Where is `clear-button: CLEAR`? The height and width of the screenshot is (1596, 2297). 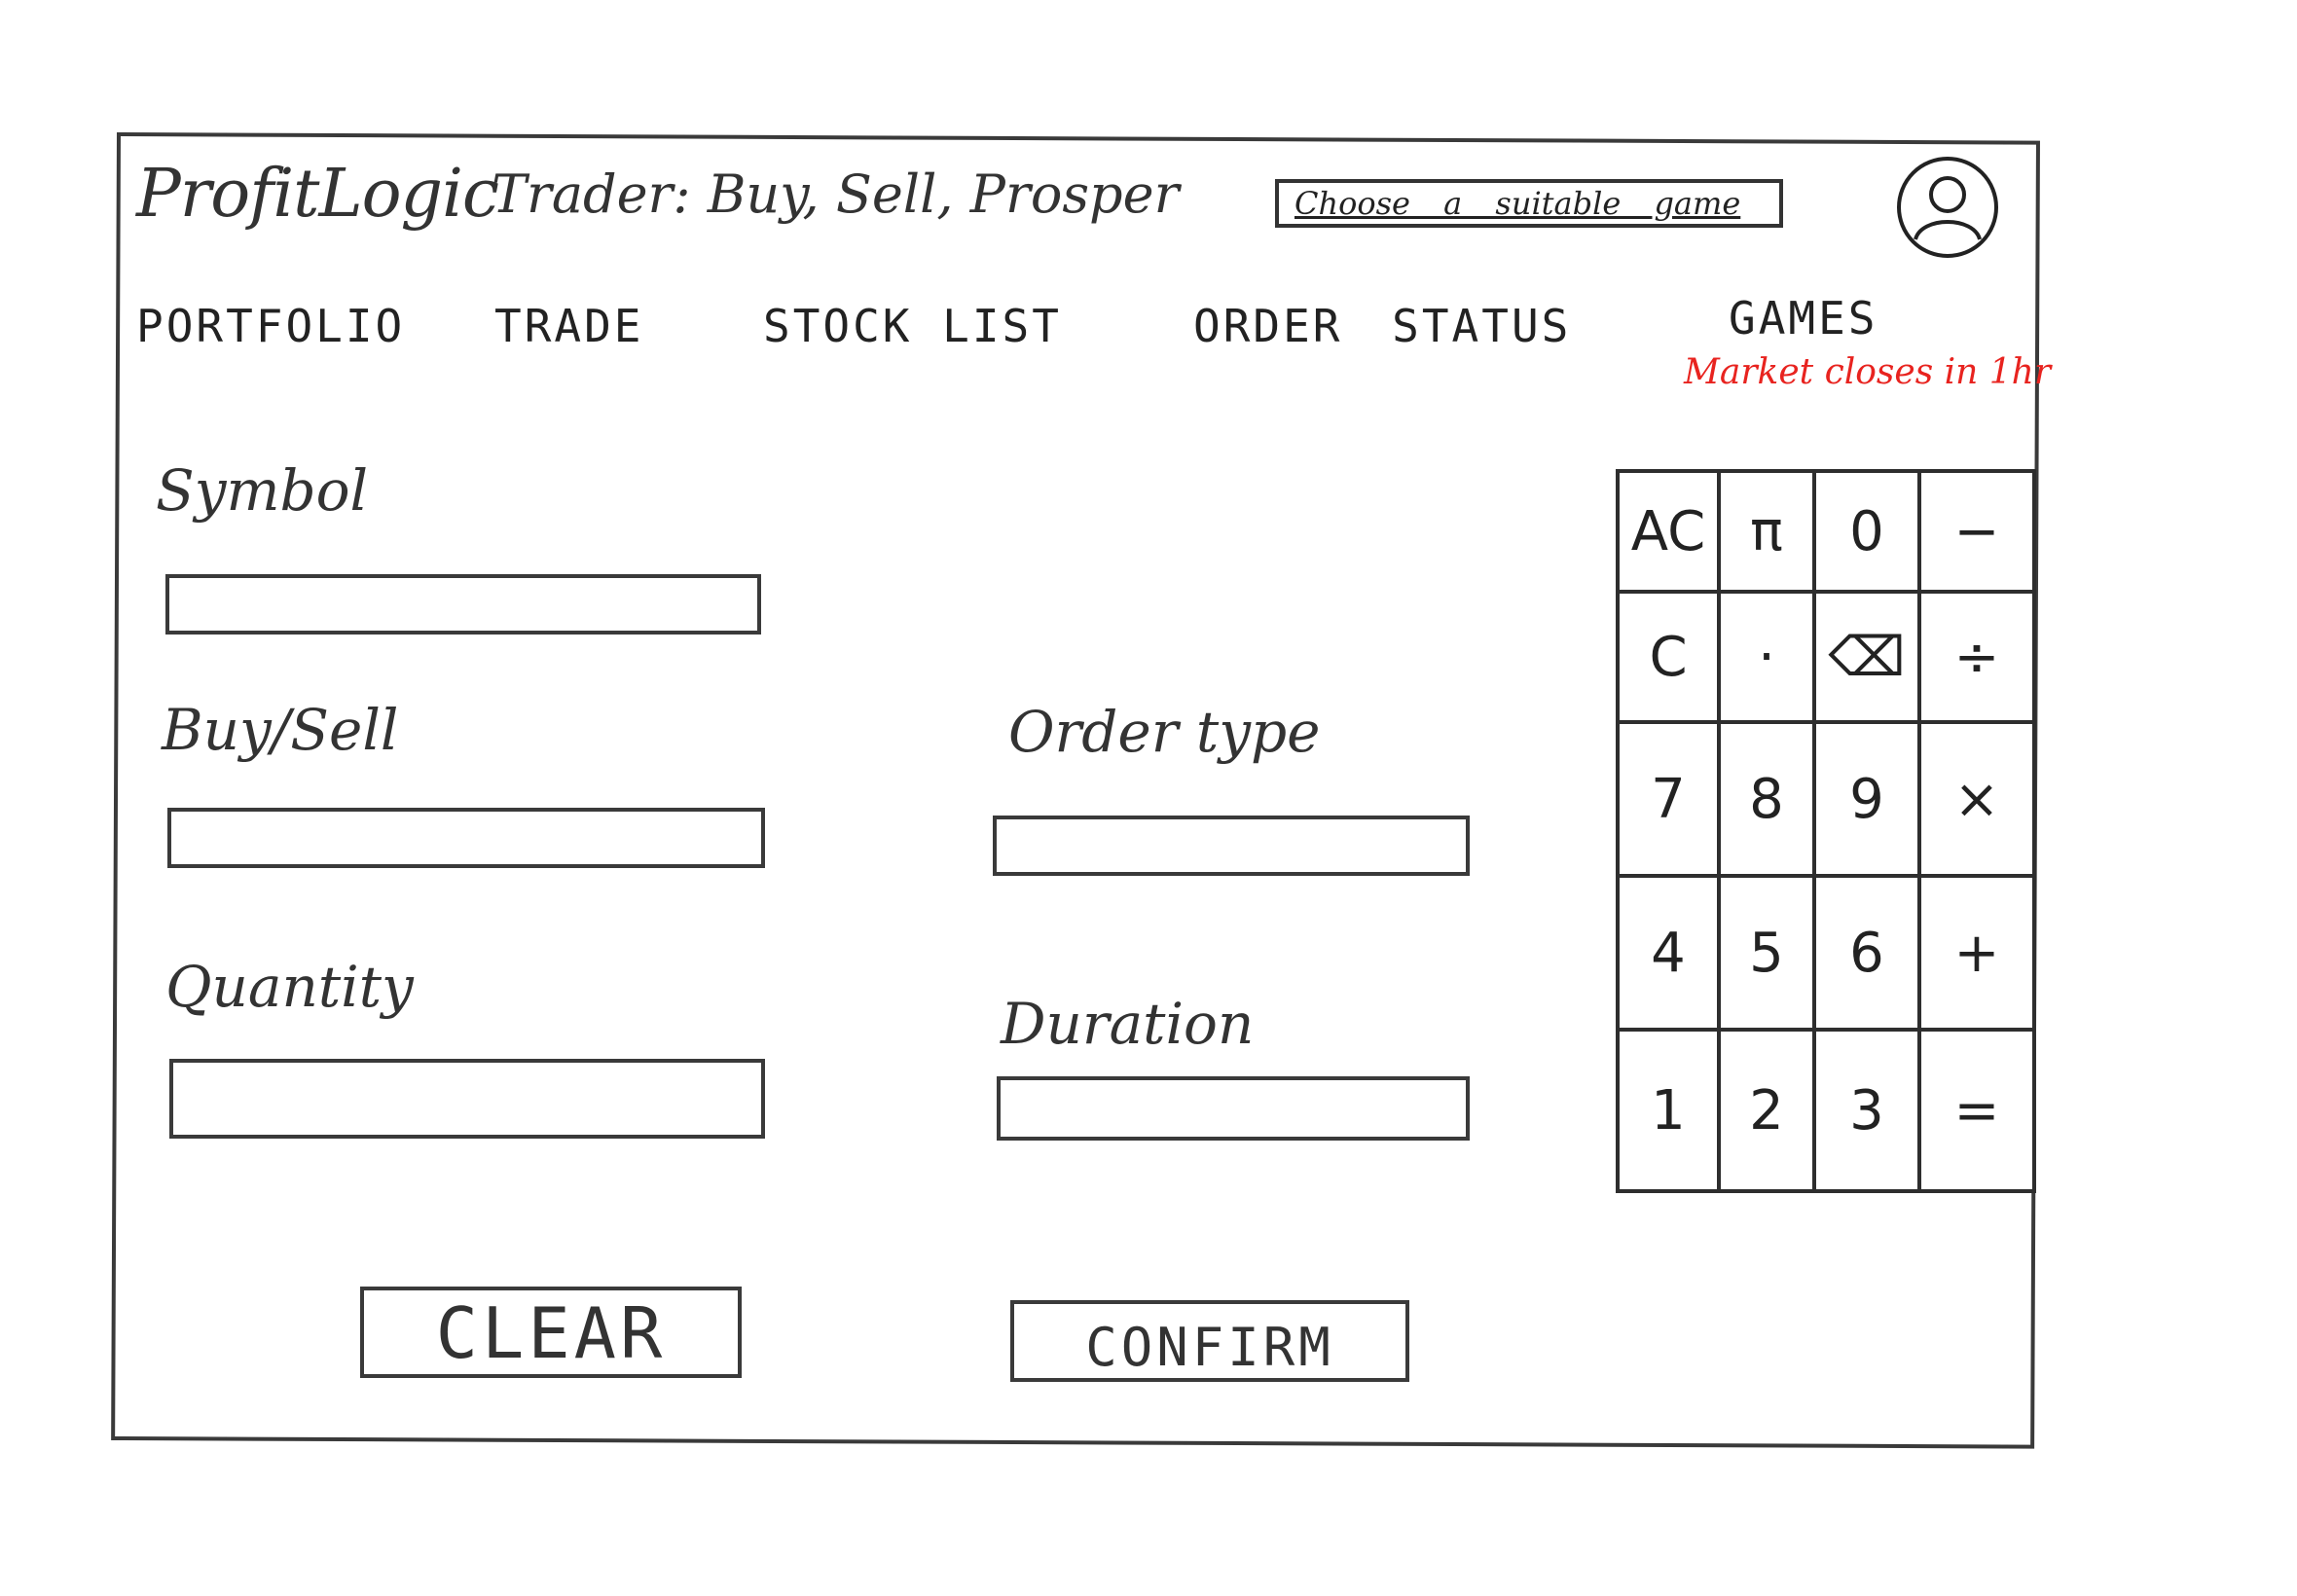
clear-button: CLEAR is located at coordinates (551, 1332).